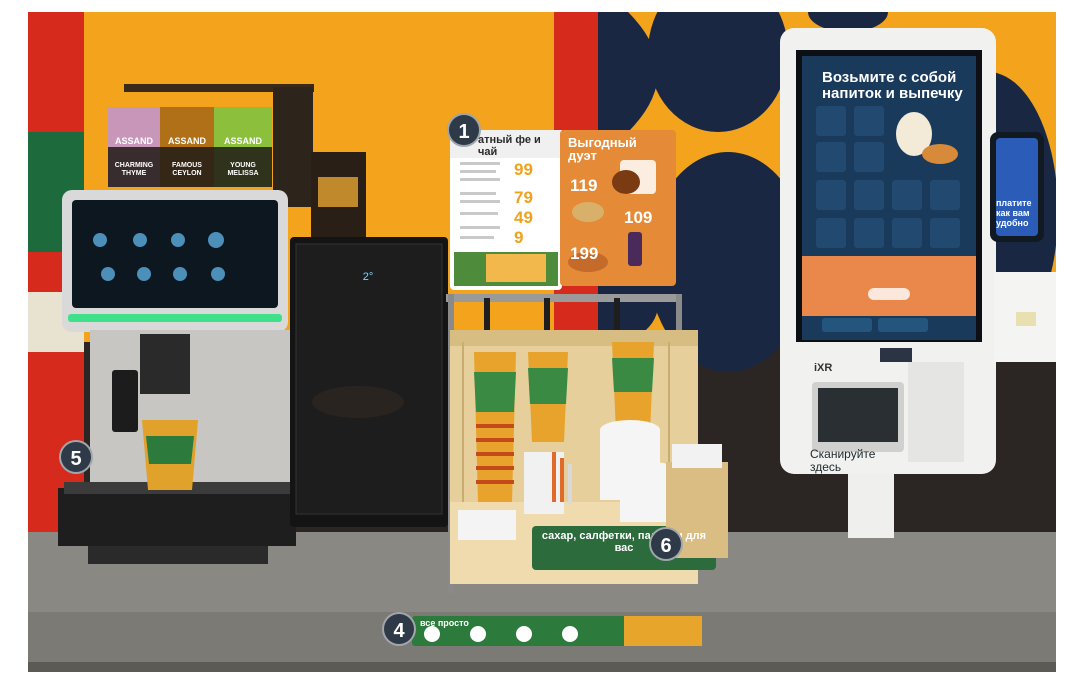  What do you see at coordinates (76, 457) in the screenshot?
I see `annotation-badge-5: 5` at bounding box center [76, 457].